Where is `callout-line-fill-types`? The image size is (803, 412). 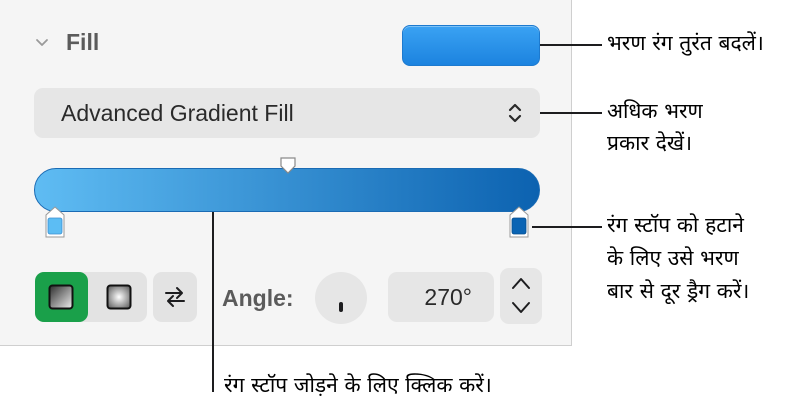
callout-line-fill-types is located at coordinates (571, 113).